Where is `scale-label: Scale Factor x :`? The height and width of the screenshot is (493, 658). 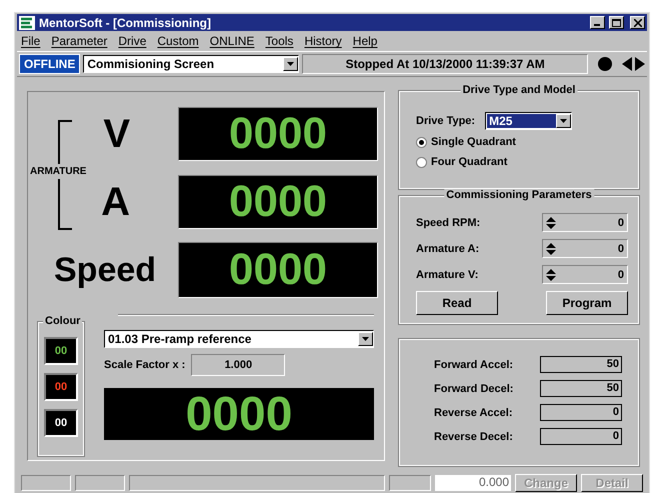
scale-label: Scale Factor x : is located at coordinates (145, 365).